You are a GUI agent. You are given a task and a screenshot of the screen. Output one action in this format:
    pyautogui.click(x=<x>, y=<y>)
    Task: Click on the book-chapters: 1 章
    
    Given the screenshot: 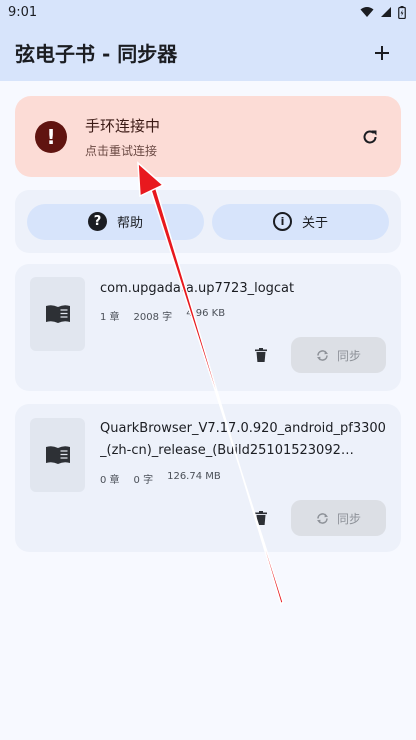 What is the action you would take?
    pyautogui.click(x=110, y=317)
    